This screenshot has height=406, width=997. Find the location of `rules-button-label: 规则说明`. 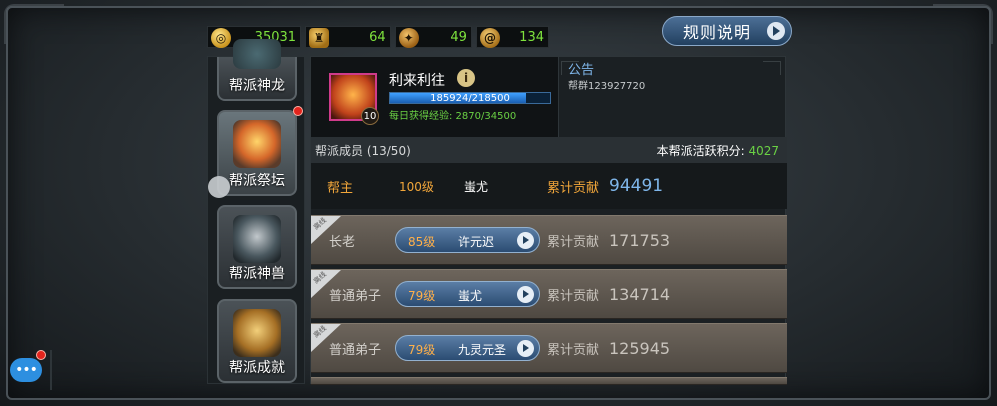

rules-button-label: 规则说明 is located at coordinates (717, 32).